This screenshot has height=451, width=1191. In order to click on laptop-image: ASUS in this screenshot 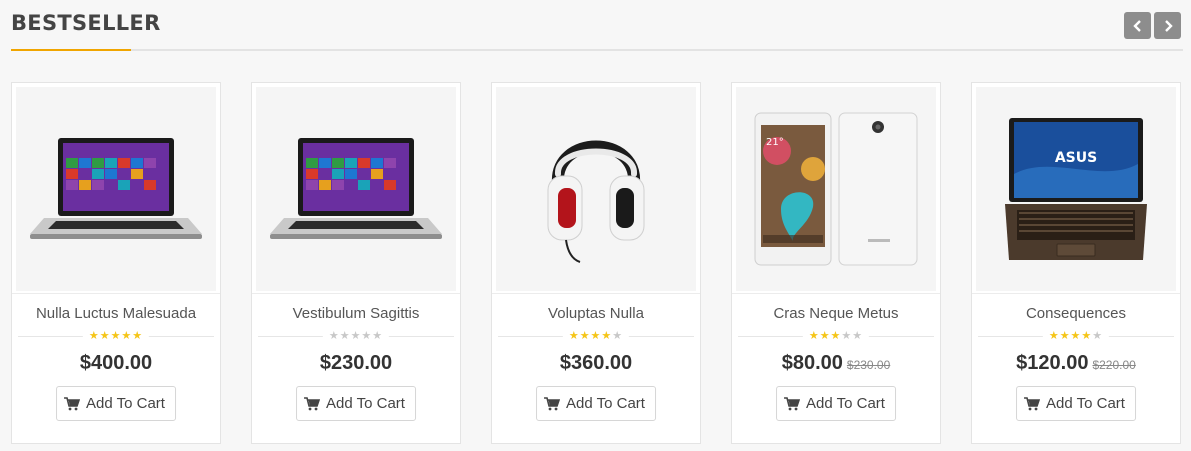, I will do `click(1076, 189)`.